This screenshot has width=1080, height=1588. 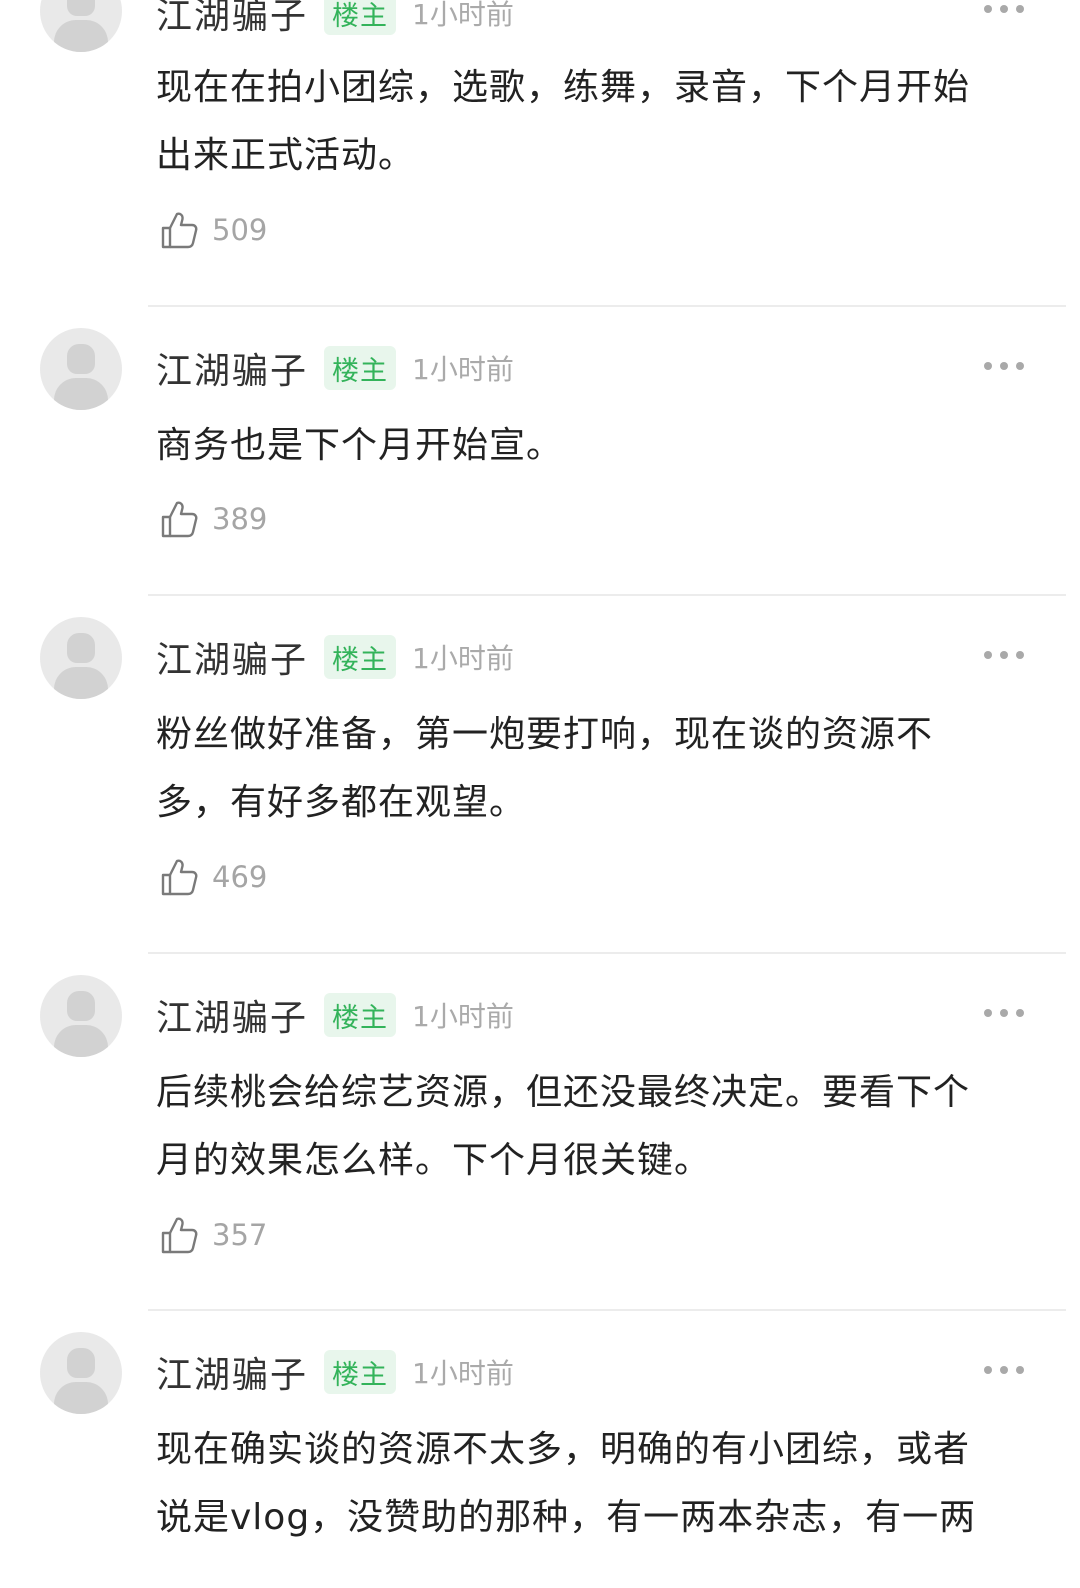 I want to click on like-button: 389, so click(x=212, y=519).